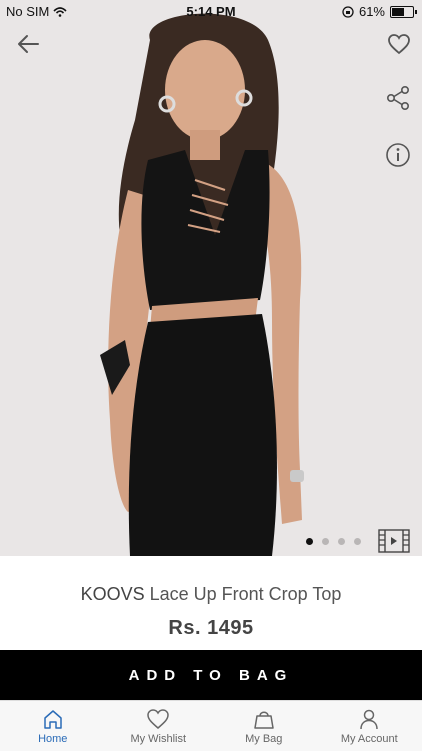  Describe the element at coordinates (369, 719) in the screenshot. I see `user-icon` at that location.